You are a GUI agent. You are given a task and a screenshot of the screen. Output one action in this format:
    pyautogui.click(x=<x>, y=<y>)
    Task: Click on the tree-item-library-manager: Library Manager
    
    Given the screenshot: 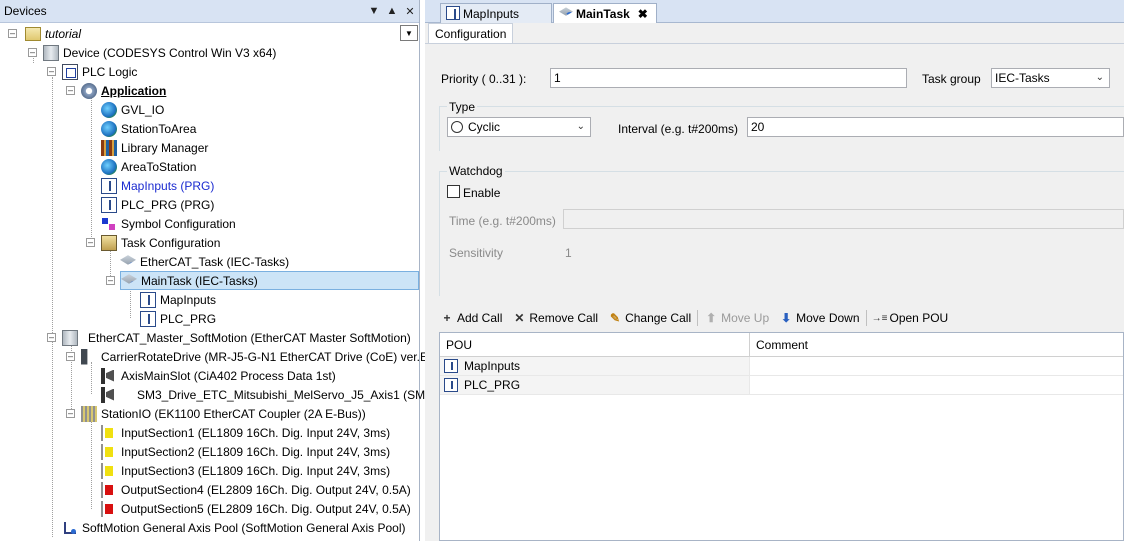 What is the action you would take?
    pyautogui.click(x=154, y=147)
    